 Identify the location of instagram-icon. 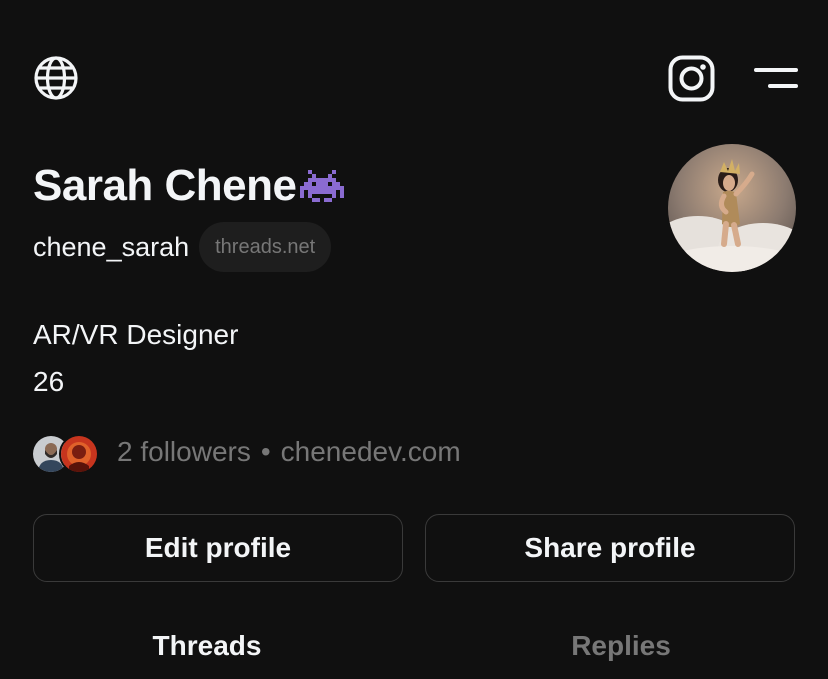
(691, 78).